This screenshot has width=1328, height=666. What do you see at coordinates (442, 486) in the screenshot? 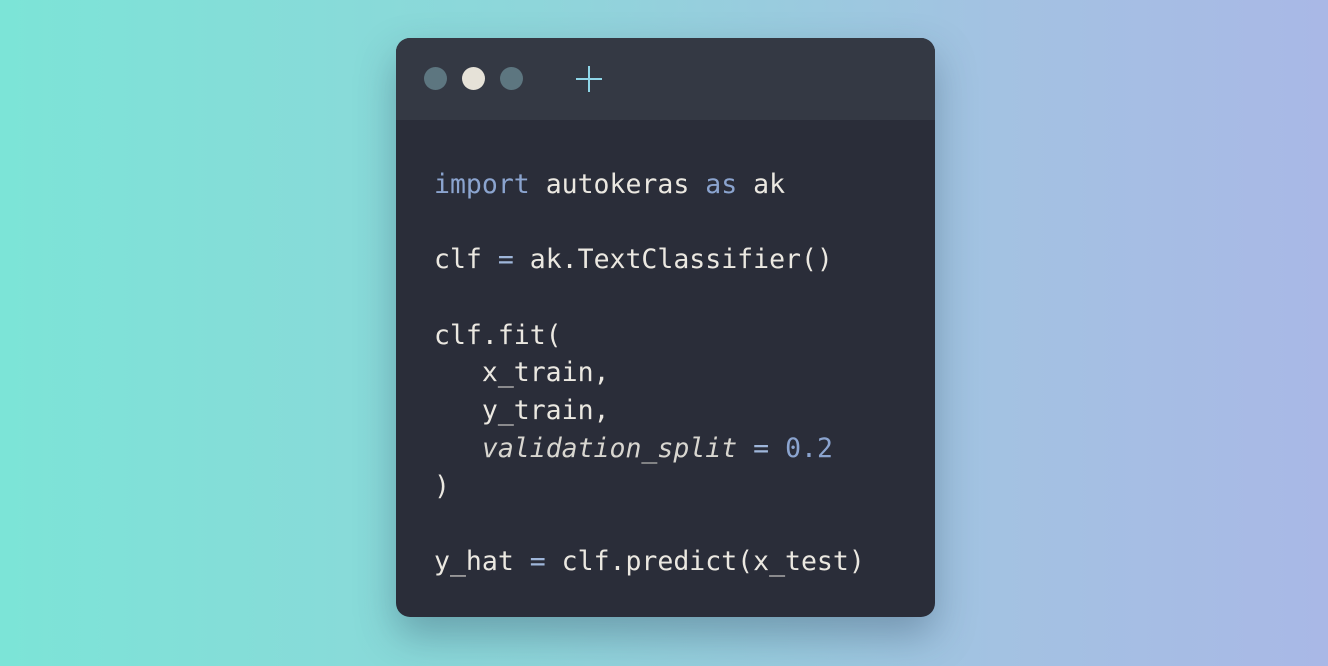
I see `code-text: )` at bounding box center [442, 486].